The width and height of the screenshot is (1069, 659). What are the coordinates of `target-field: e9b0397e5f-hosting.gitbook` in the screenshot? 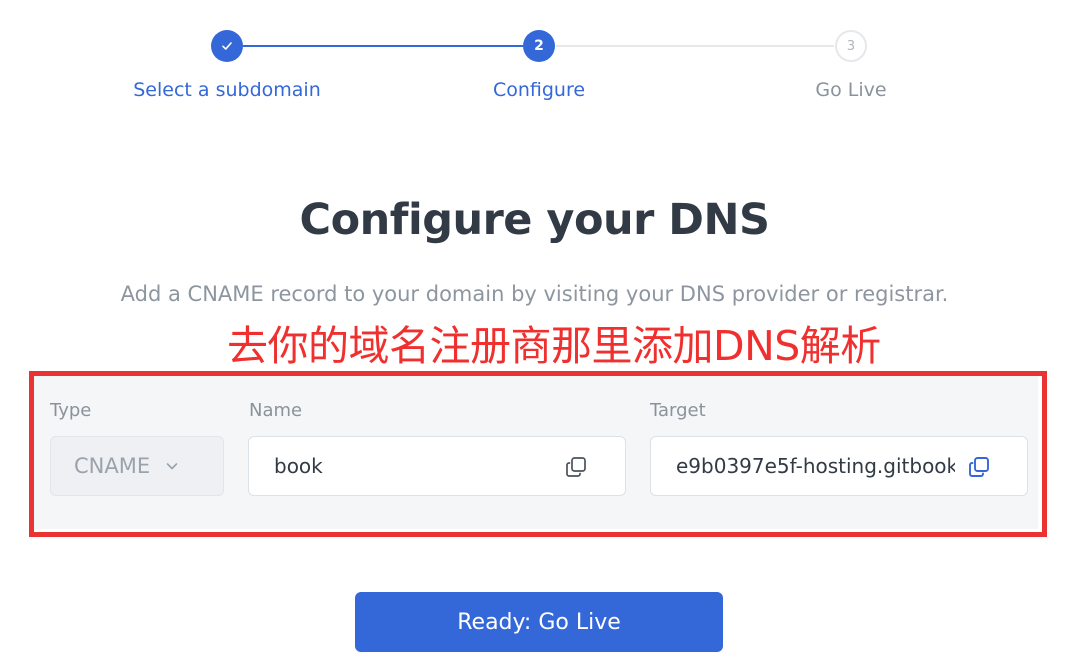 It's located at (839, 466).